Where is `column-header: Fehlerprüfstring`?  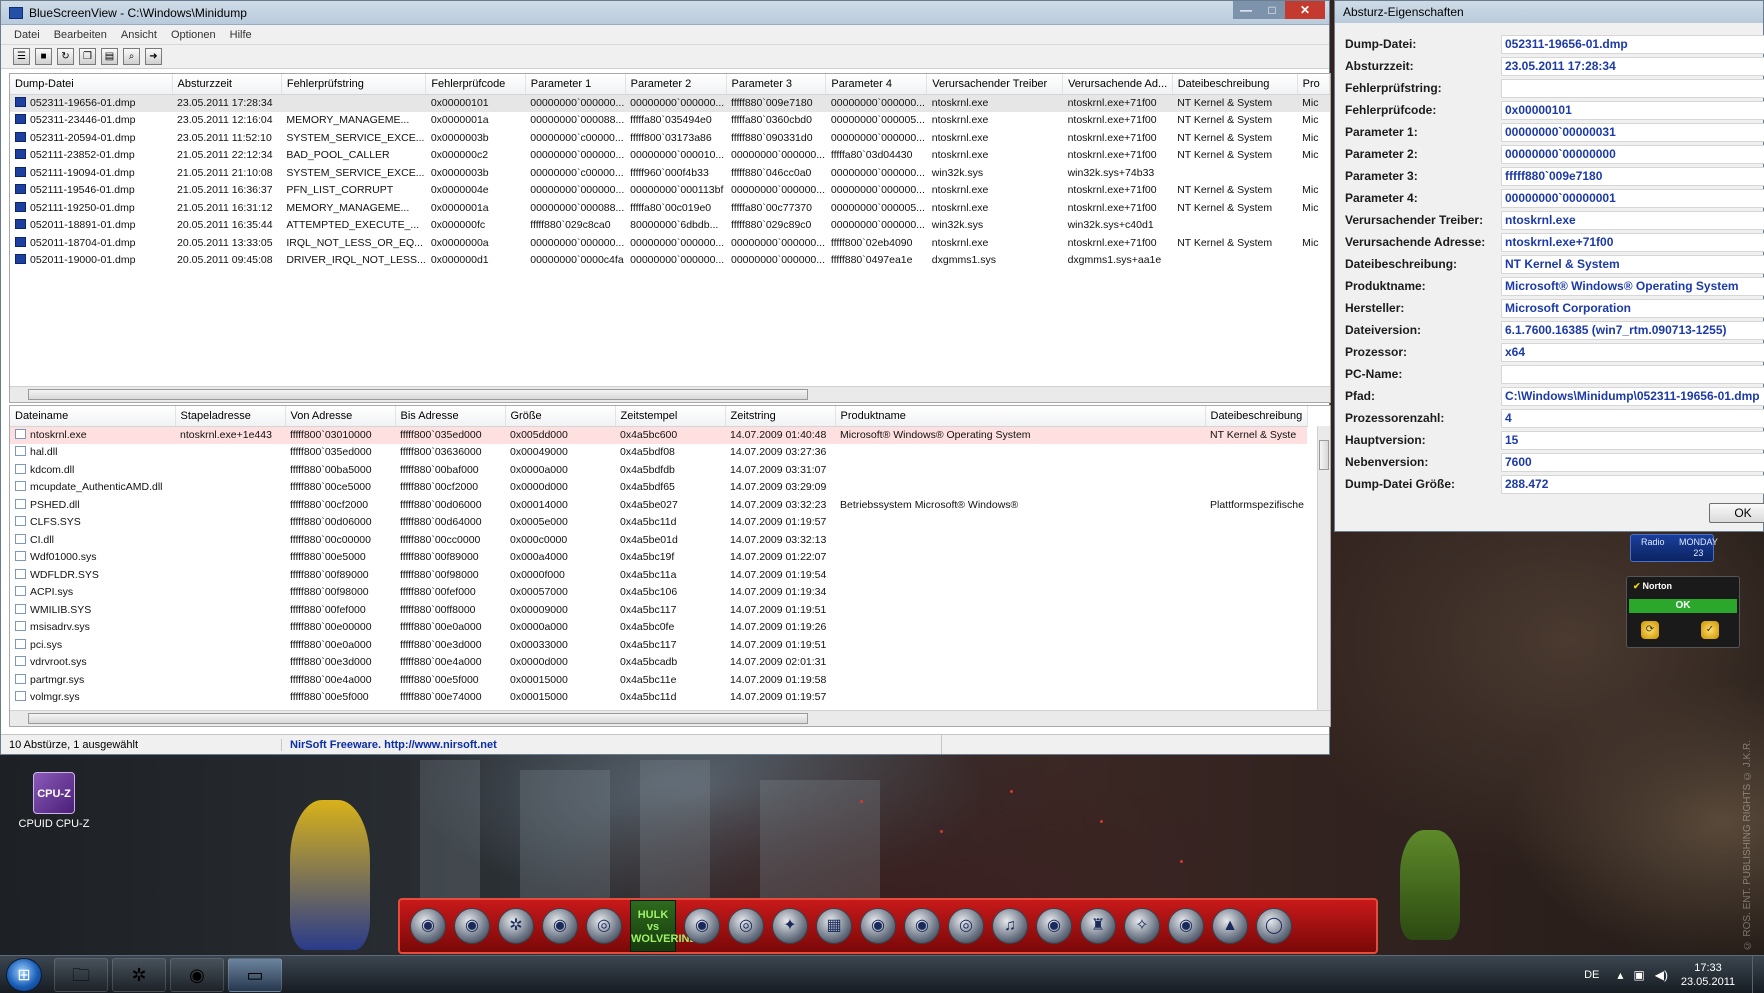 column-header: Fehlerprüfstring is located at coordinates (354, 84).